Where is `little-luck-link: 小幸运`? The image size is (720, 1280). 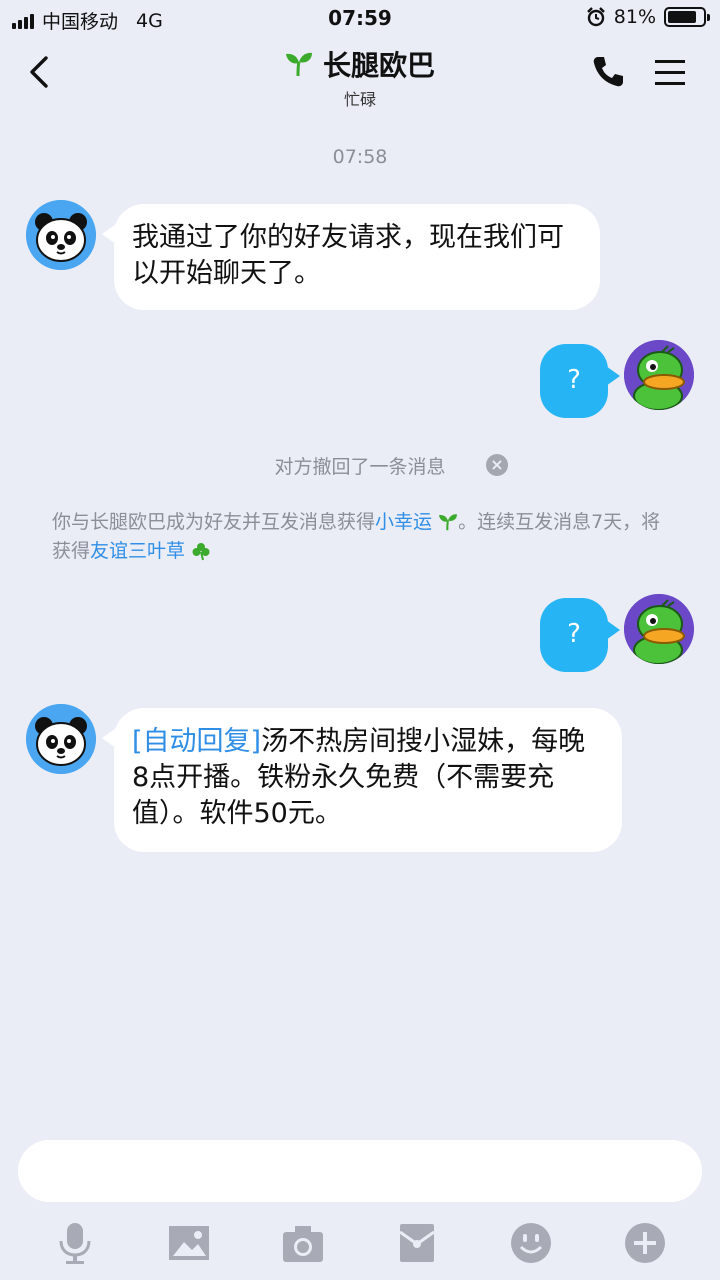 little-luck-link: 小幸运 is located at coordinates (403, 522).